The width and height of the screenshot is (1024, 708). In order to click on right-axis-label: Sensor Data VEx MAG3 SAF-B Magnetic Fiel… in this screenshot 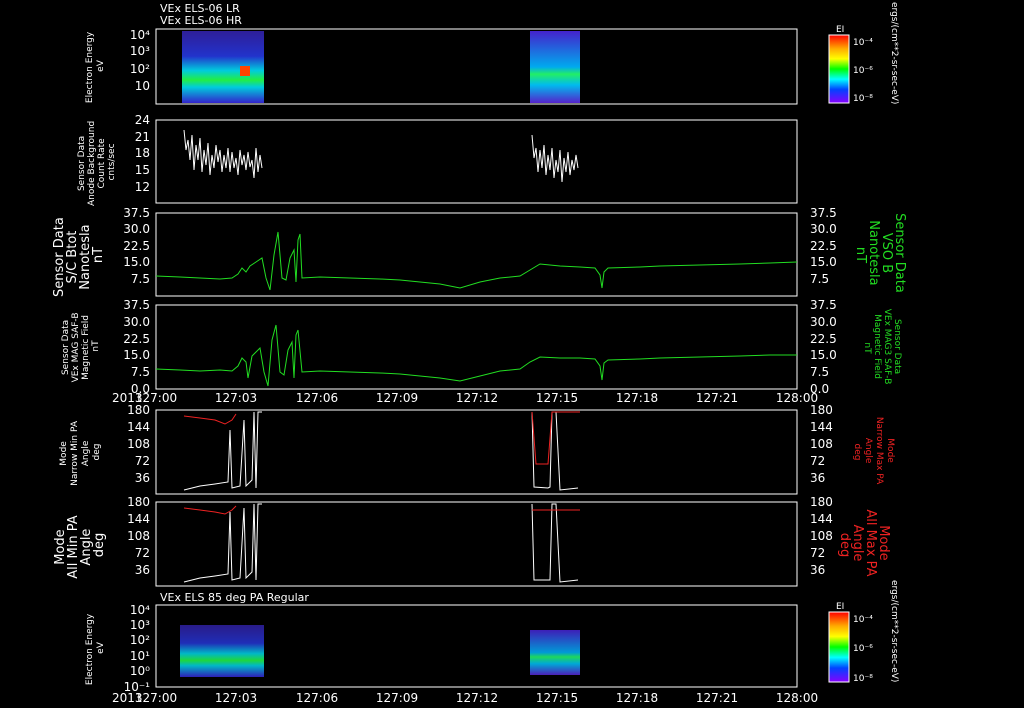, I will do `click(882, 348)`.